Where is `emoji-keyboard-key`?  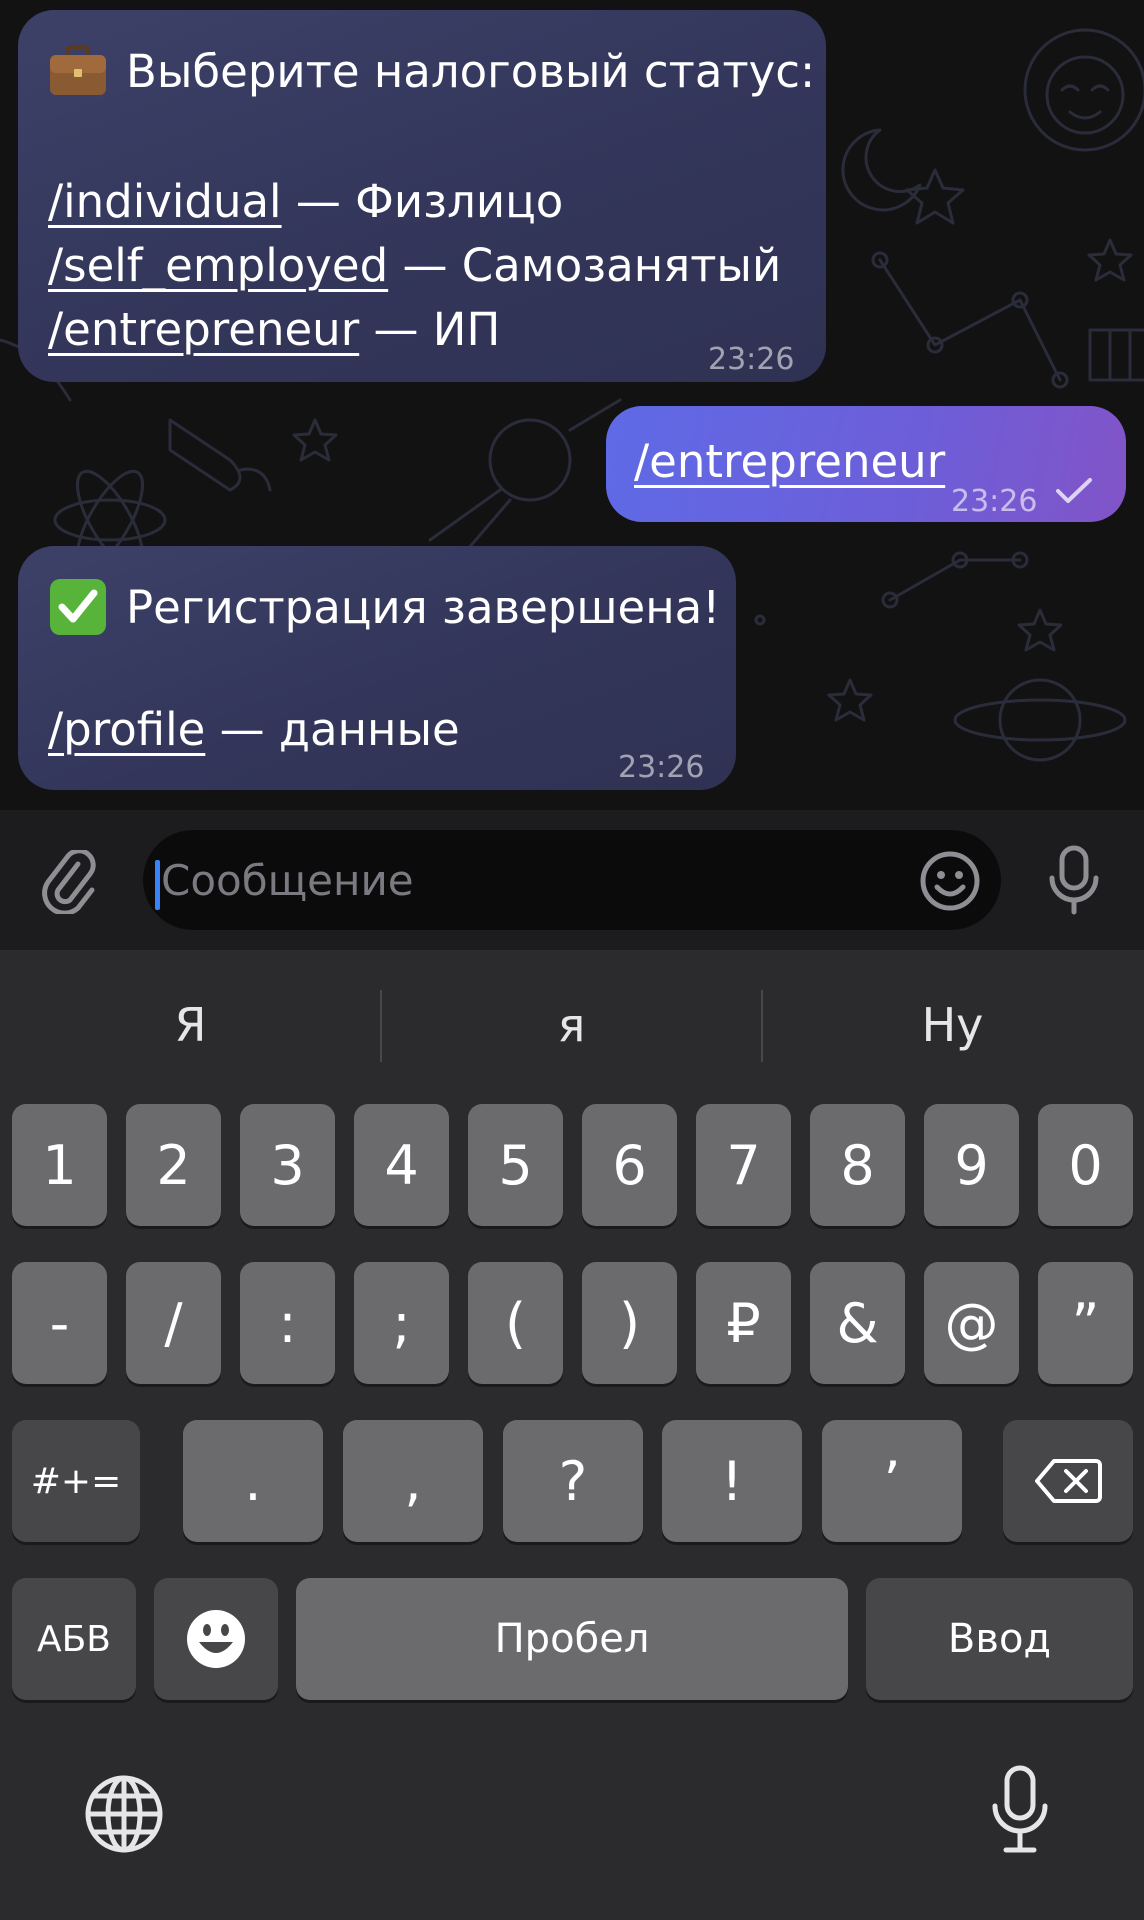 emoji-keyboard-key is located at coordinates (216, 1639).